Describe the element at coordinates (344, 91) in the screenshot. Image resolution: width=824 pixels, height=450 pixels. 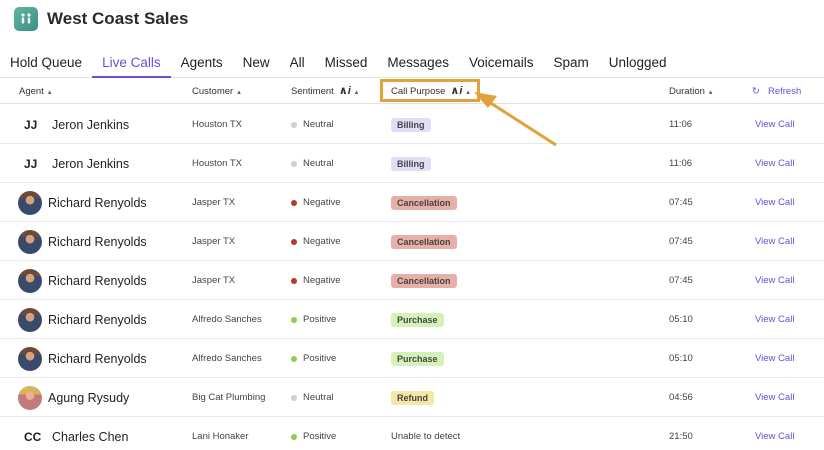
I see `ai-icon: ∧i` at that location.